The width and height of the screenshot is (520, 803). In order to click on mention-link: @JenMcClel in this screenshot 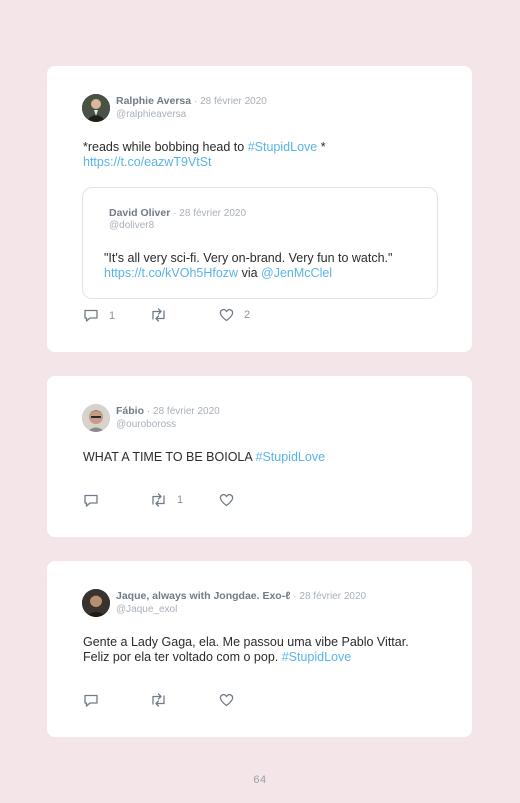, I will do `click(296, 273)`.